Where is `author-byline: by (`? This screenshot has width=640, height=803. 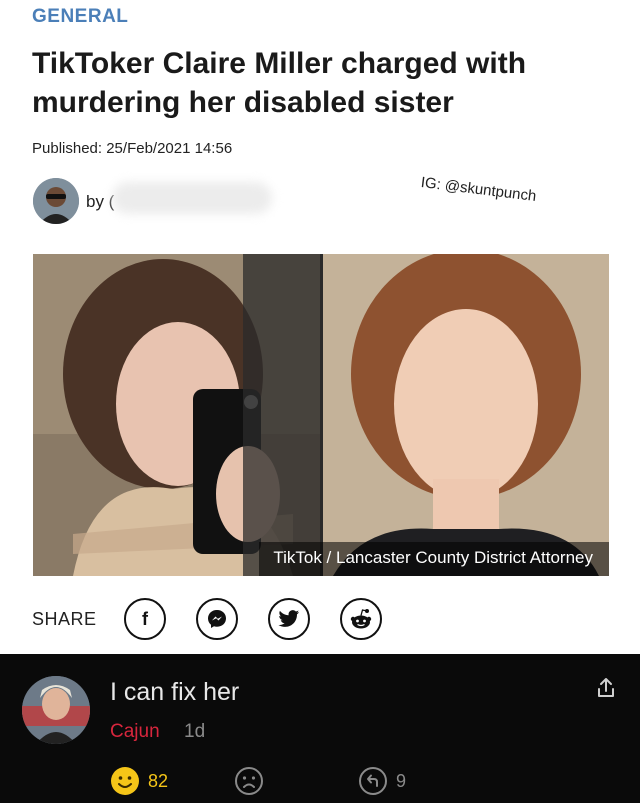 author-byline: by ( is located at coordinates (100, 202).